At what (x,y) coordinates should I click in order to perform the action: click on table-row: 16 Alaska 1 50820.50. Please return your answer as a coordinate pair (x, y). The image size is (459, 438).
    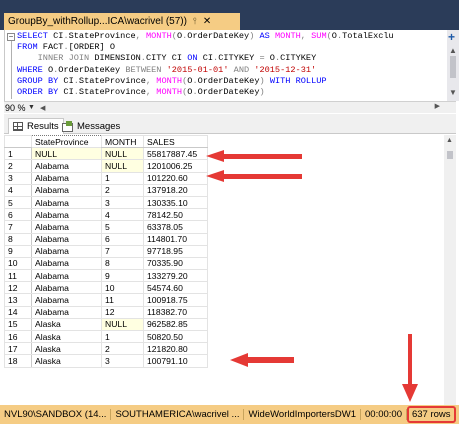
    Looking at the image, I should click on (106, 336).